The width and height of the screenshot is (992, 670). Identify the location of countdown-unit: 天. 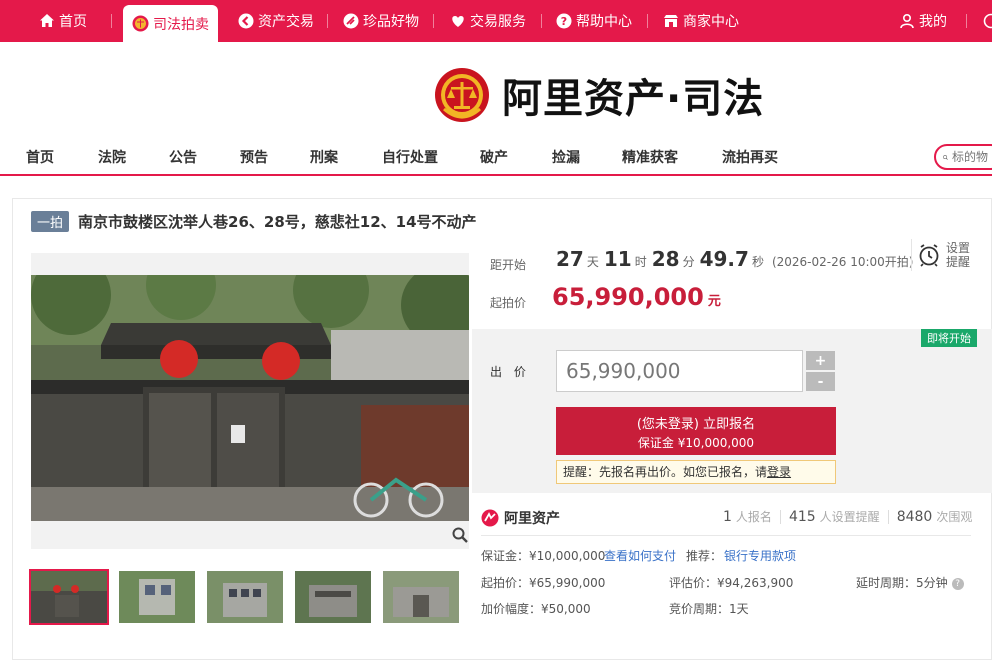
(592, 262).